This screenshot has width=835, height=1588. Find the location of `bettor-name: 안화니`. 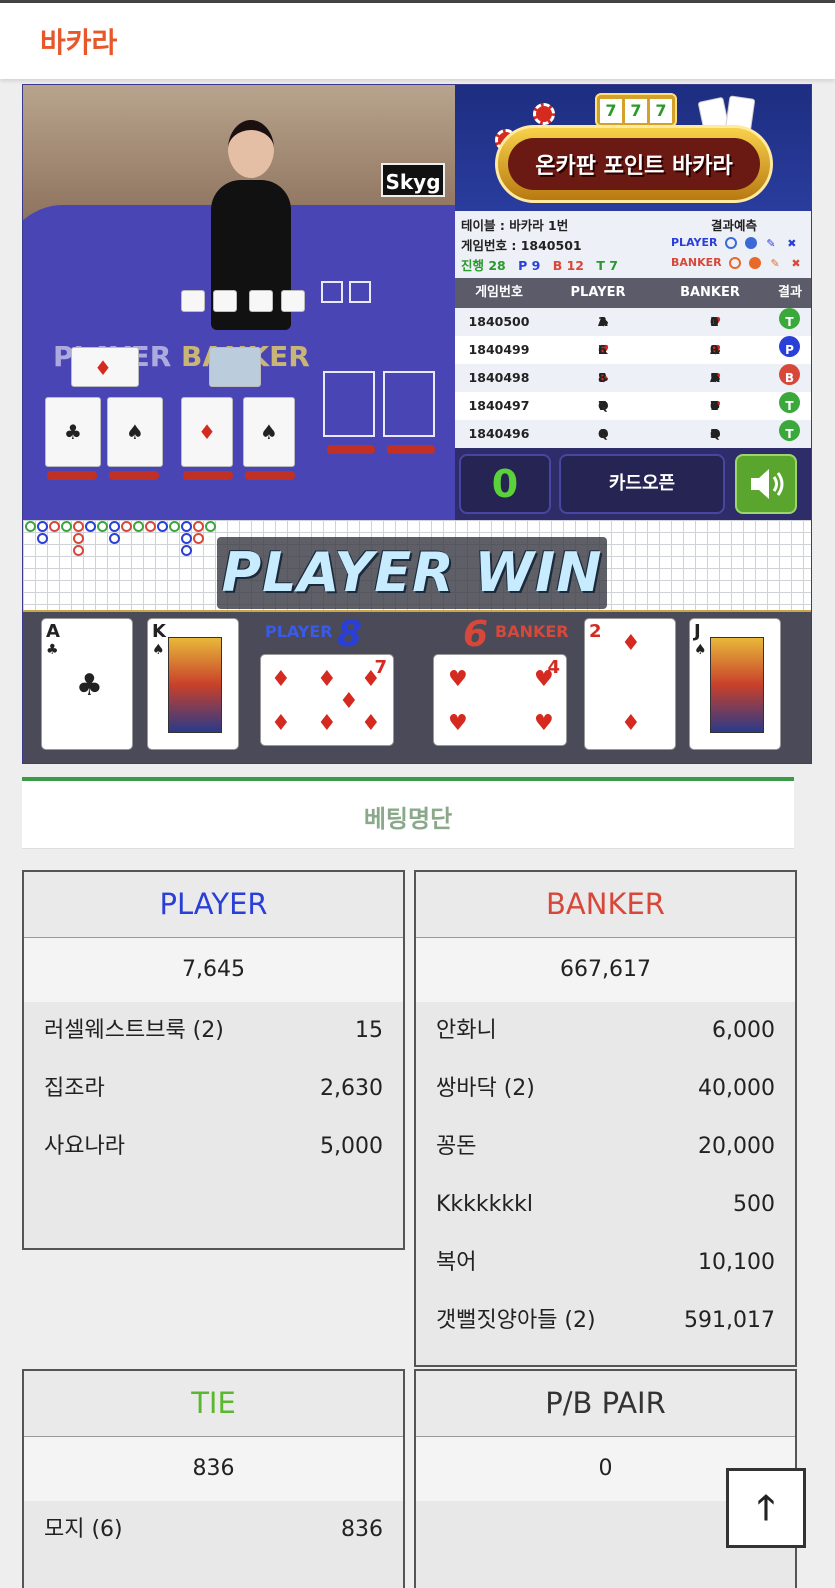

bettor-name: 안화니 is located at coordinates (466, 1030).